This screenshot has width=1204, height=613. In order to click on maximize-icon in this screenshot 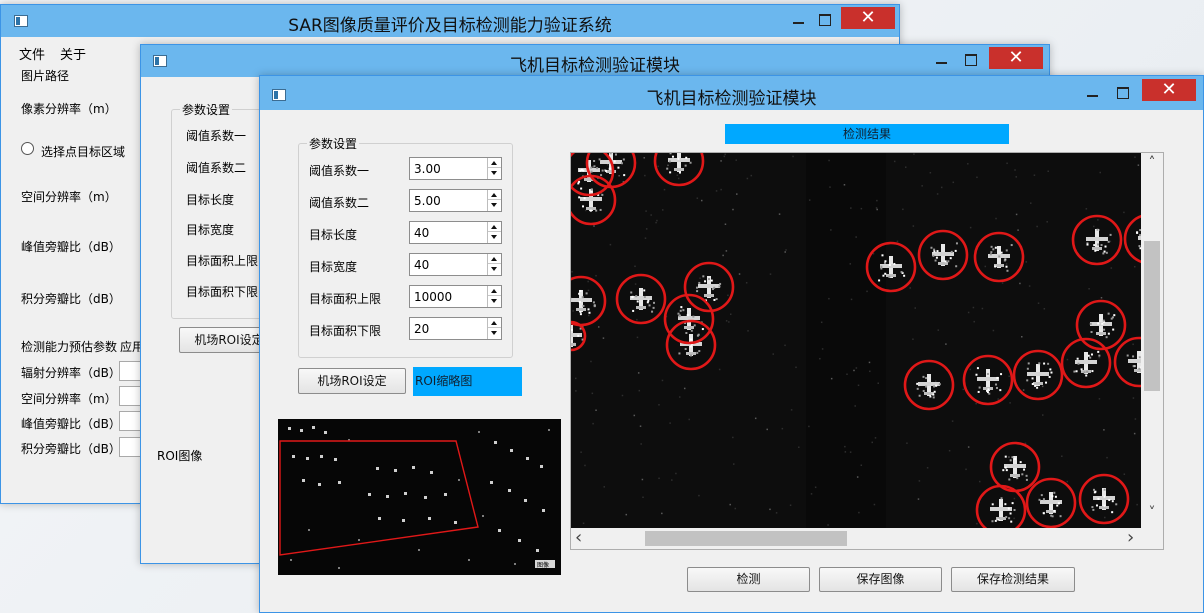, I will do `click(825, 20)`.